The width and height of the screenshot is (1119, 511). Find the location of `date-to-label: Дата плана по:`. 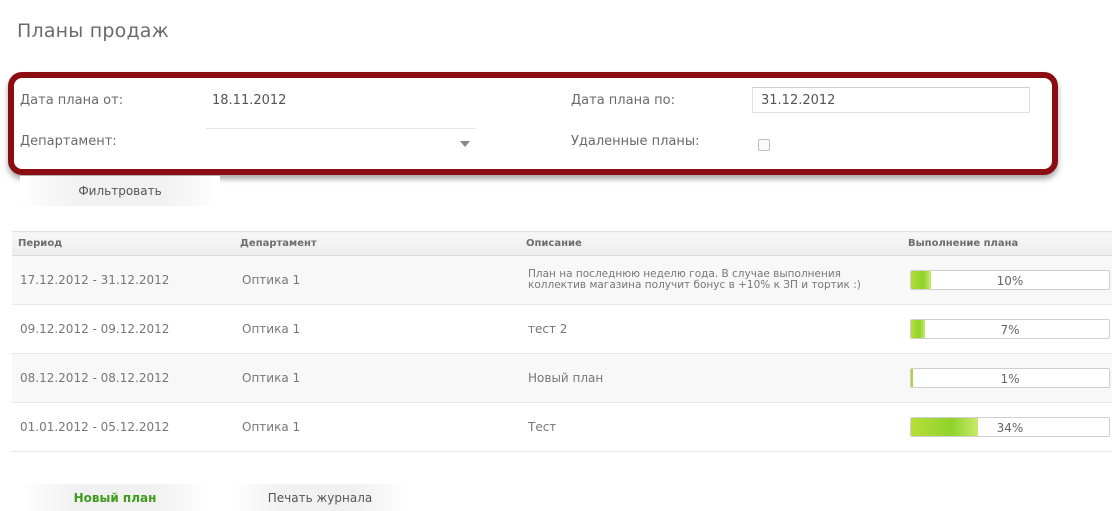

date-to-label: Дата плана по: is located at coordinates (623, 100).